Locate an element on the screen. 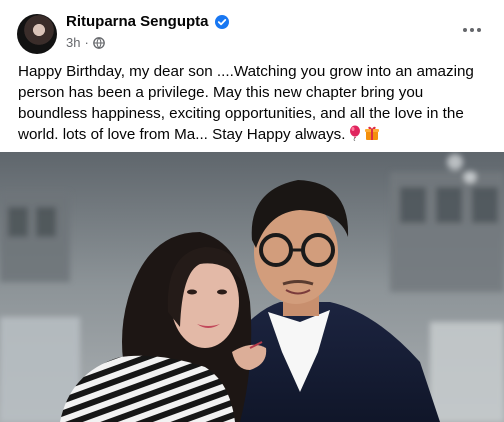 This screenshot has width=504, height=422. balloon-icon is located at coordinates (355, 136).